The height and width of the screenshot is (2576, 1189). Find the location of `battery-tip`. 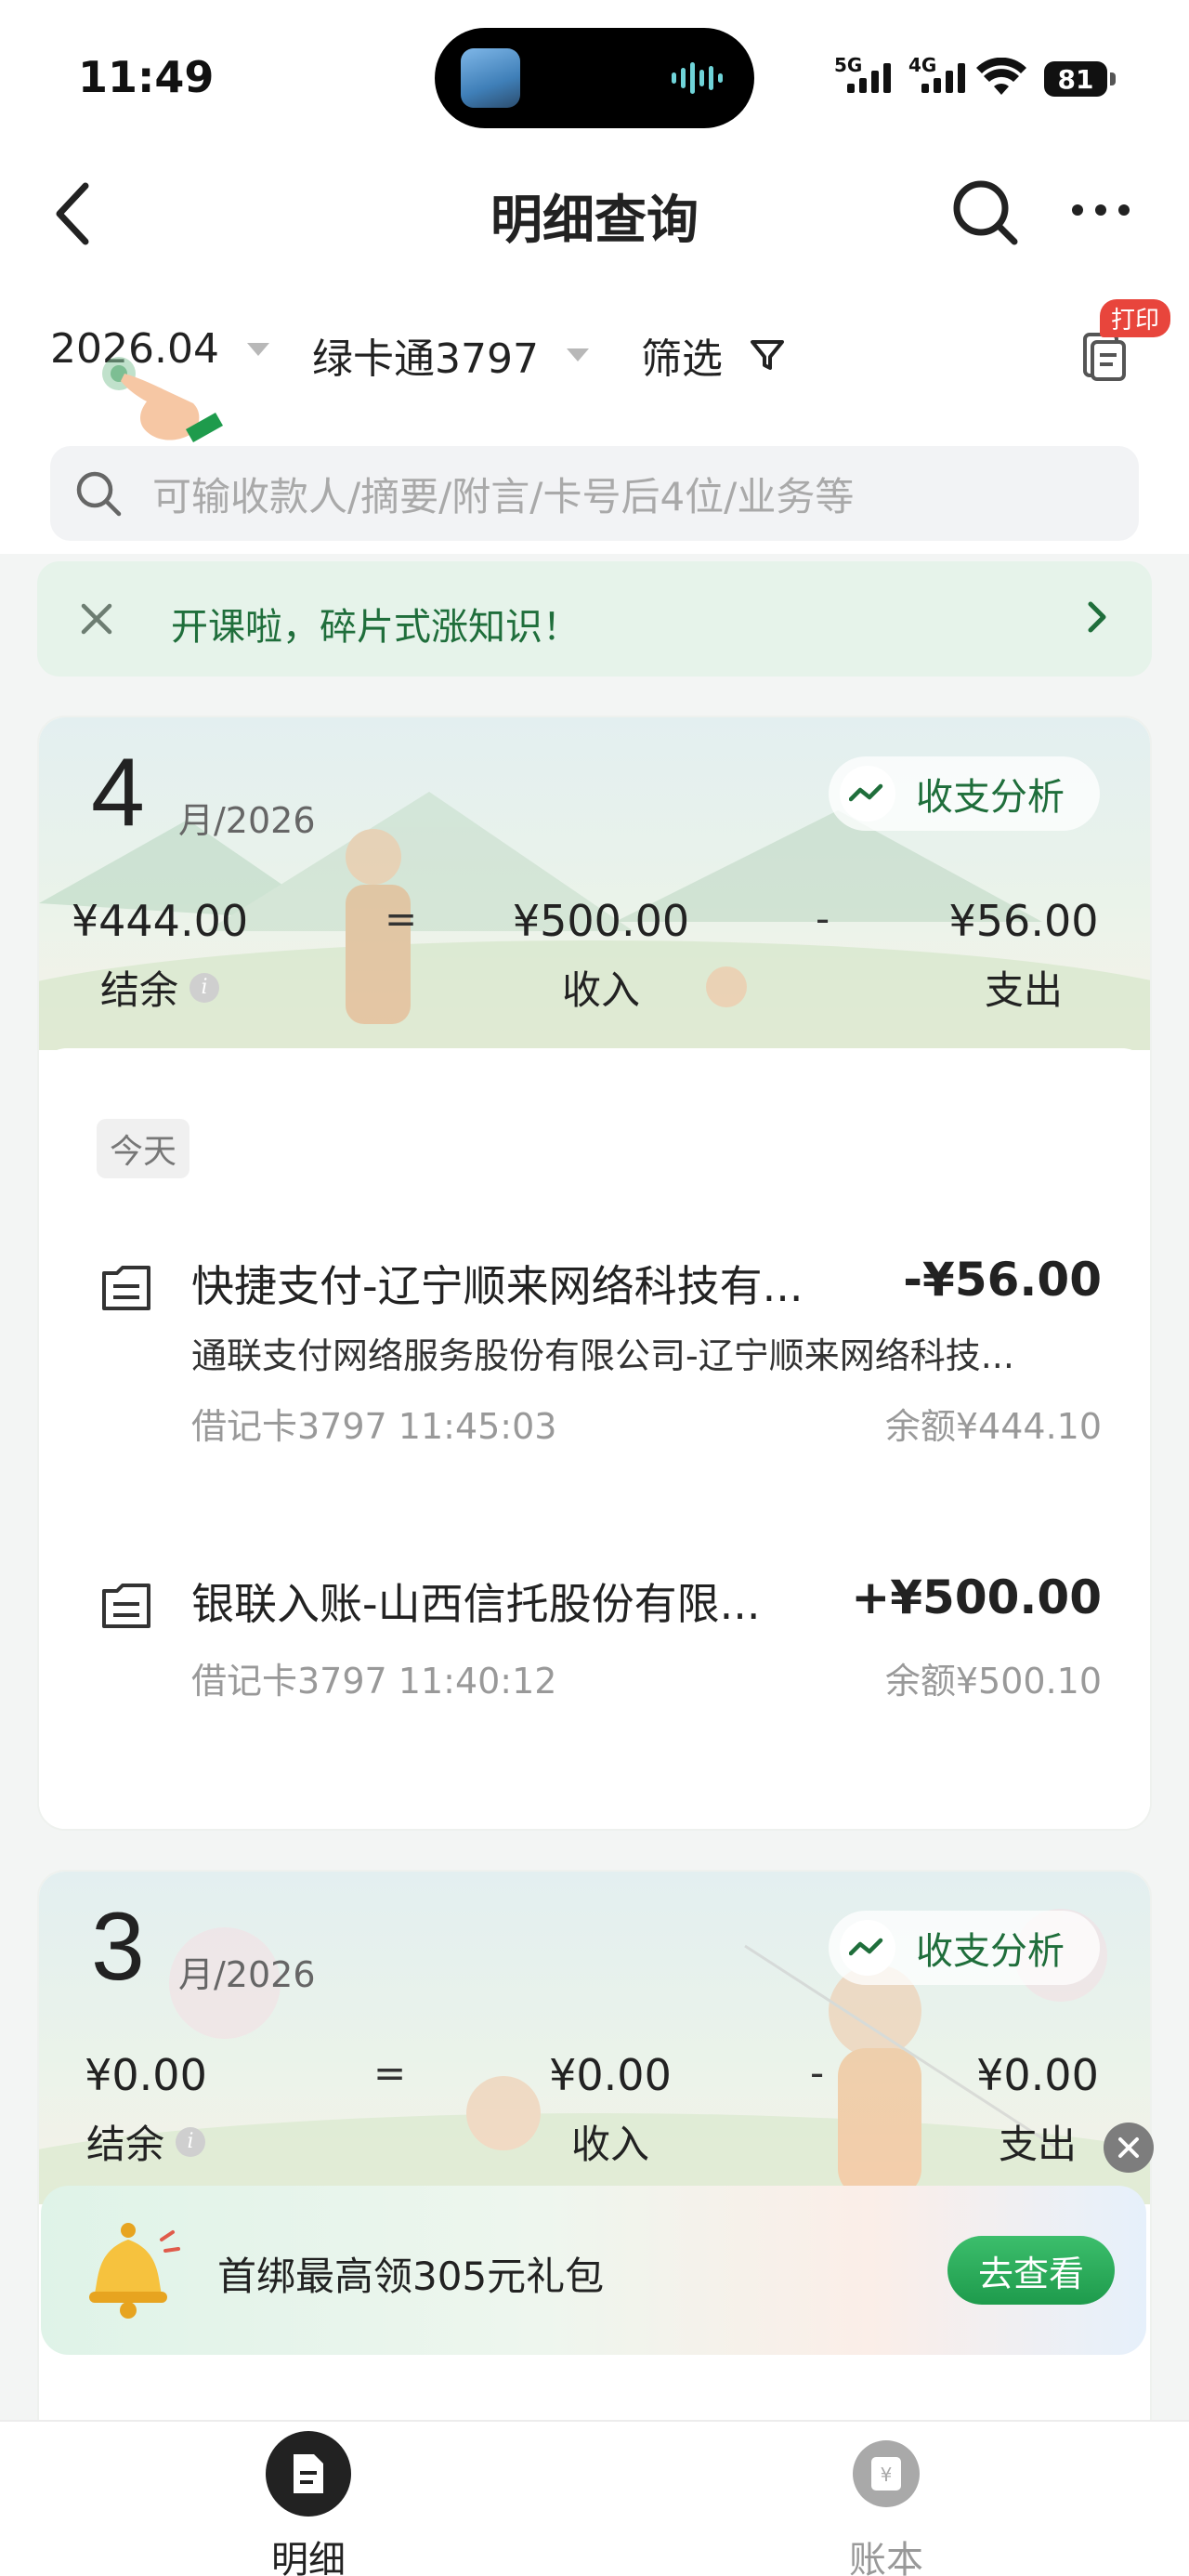

battery-tip is located at coordinates (1113, 78).